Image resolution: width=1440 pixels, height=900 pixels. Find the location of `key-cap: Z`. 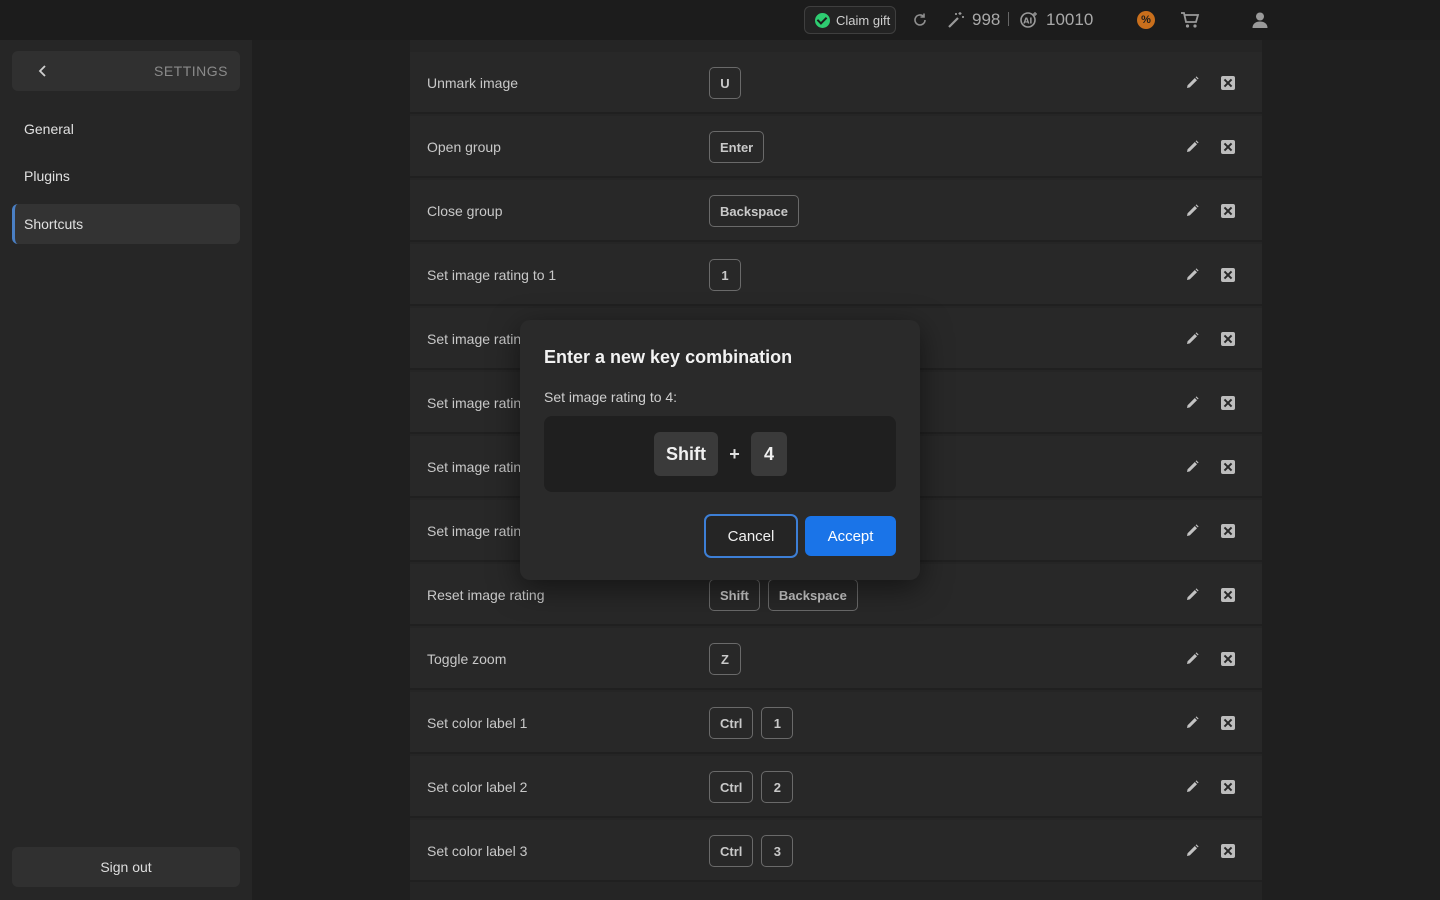

key-cap: Z is located at coordinates (725, 659).